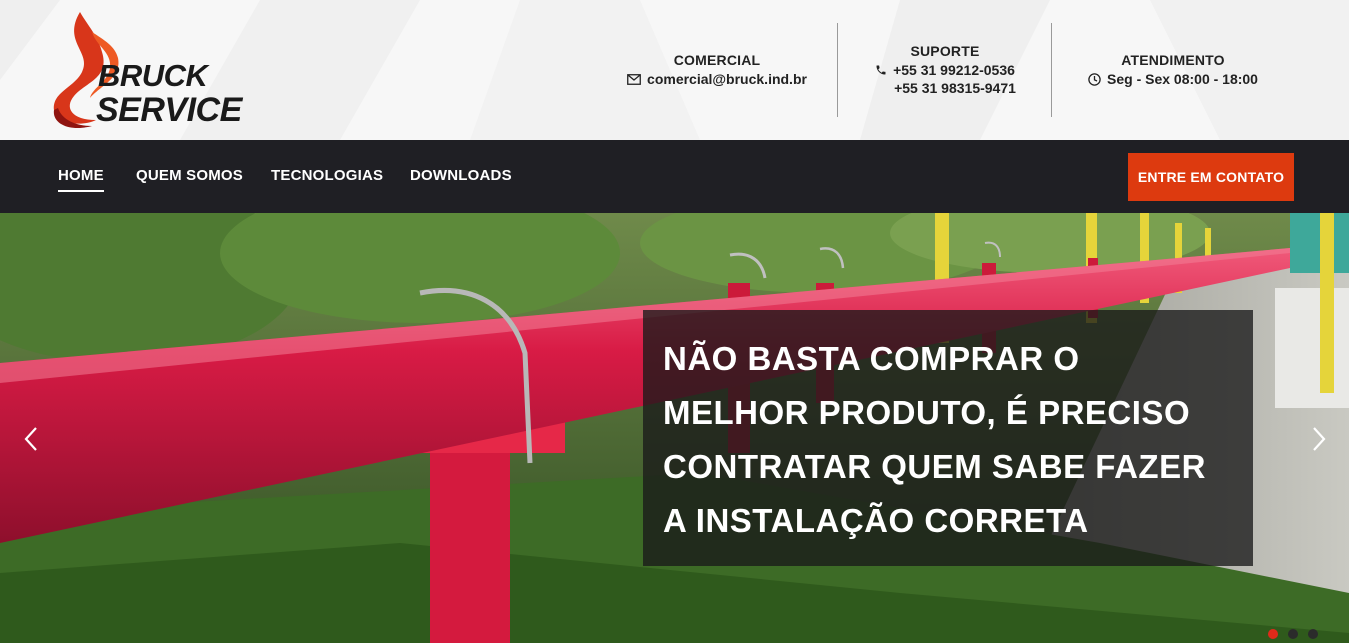  What do you see at coordinates (634, 79) in the screenshot?
I see `envelope-icon` at bounding box center [634, 79].